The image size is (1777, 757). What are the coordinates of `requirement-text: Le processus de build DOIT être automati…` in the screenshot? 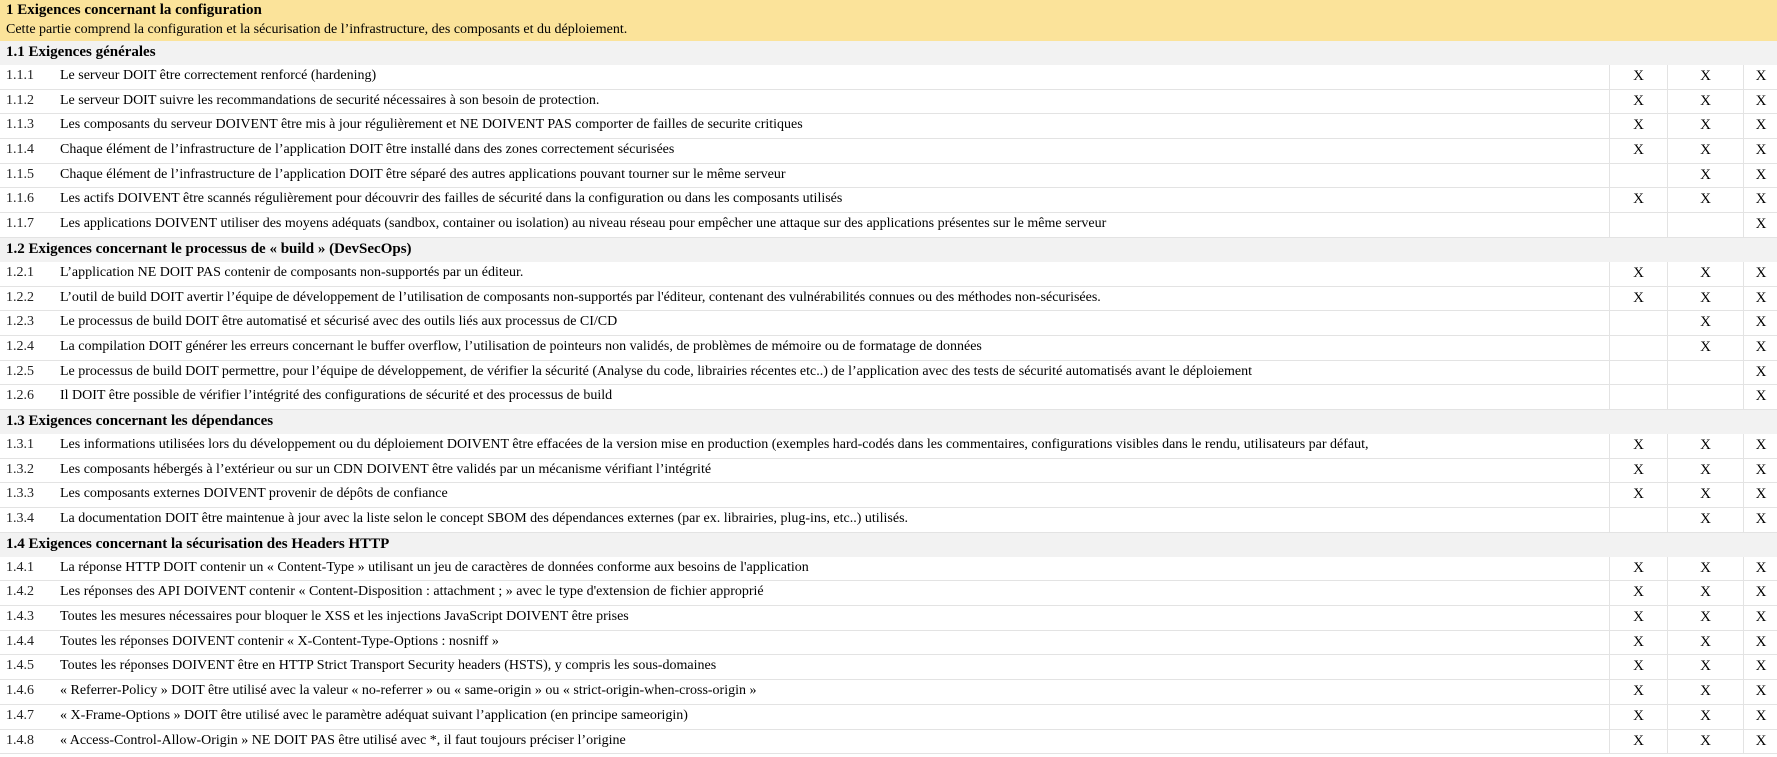 It's located at (339, 322).